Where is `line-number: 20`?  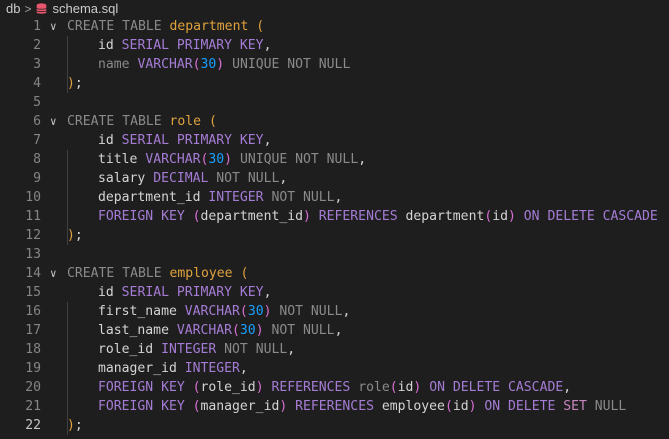
line-number: 20 is located at coordinates (33, 387).